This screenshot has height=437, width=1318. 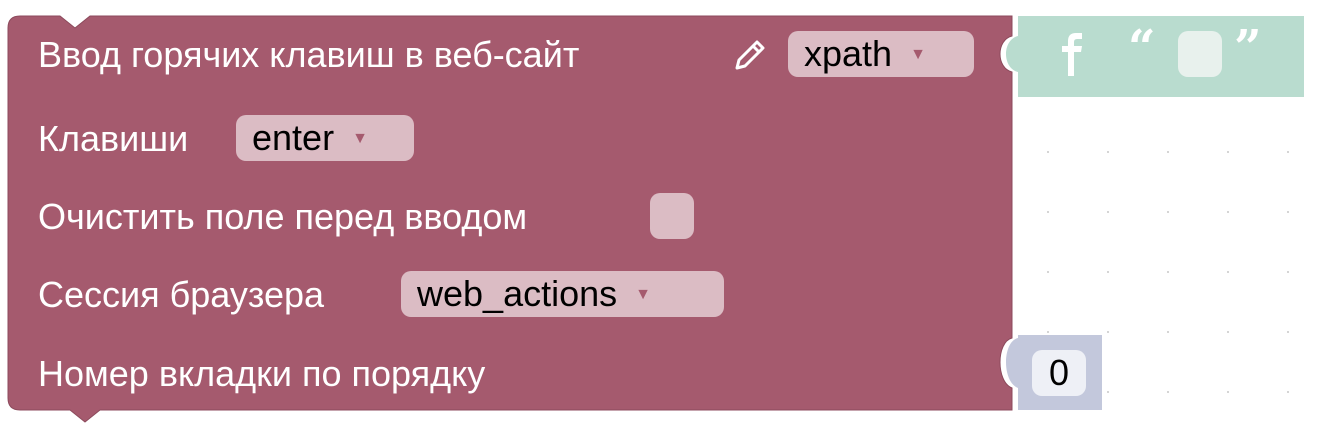 What do you see at coordinates (751, 54) in the screenshot?
I see `pencil-icon` at bounding box center [751, 54].